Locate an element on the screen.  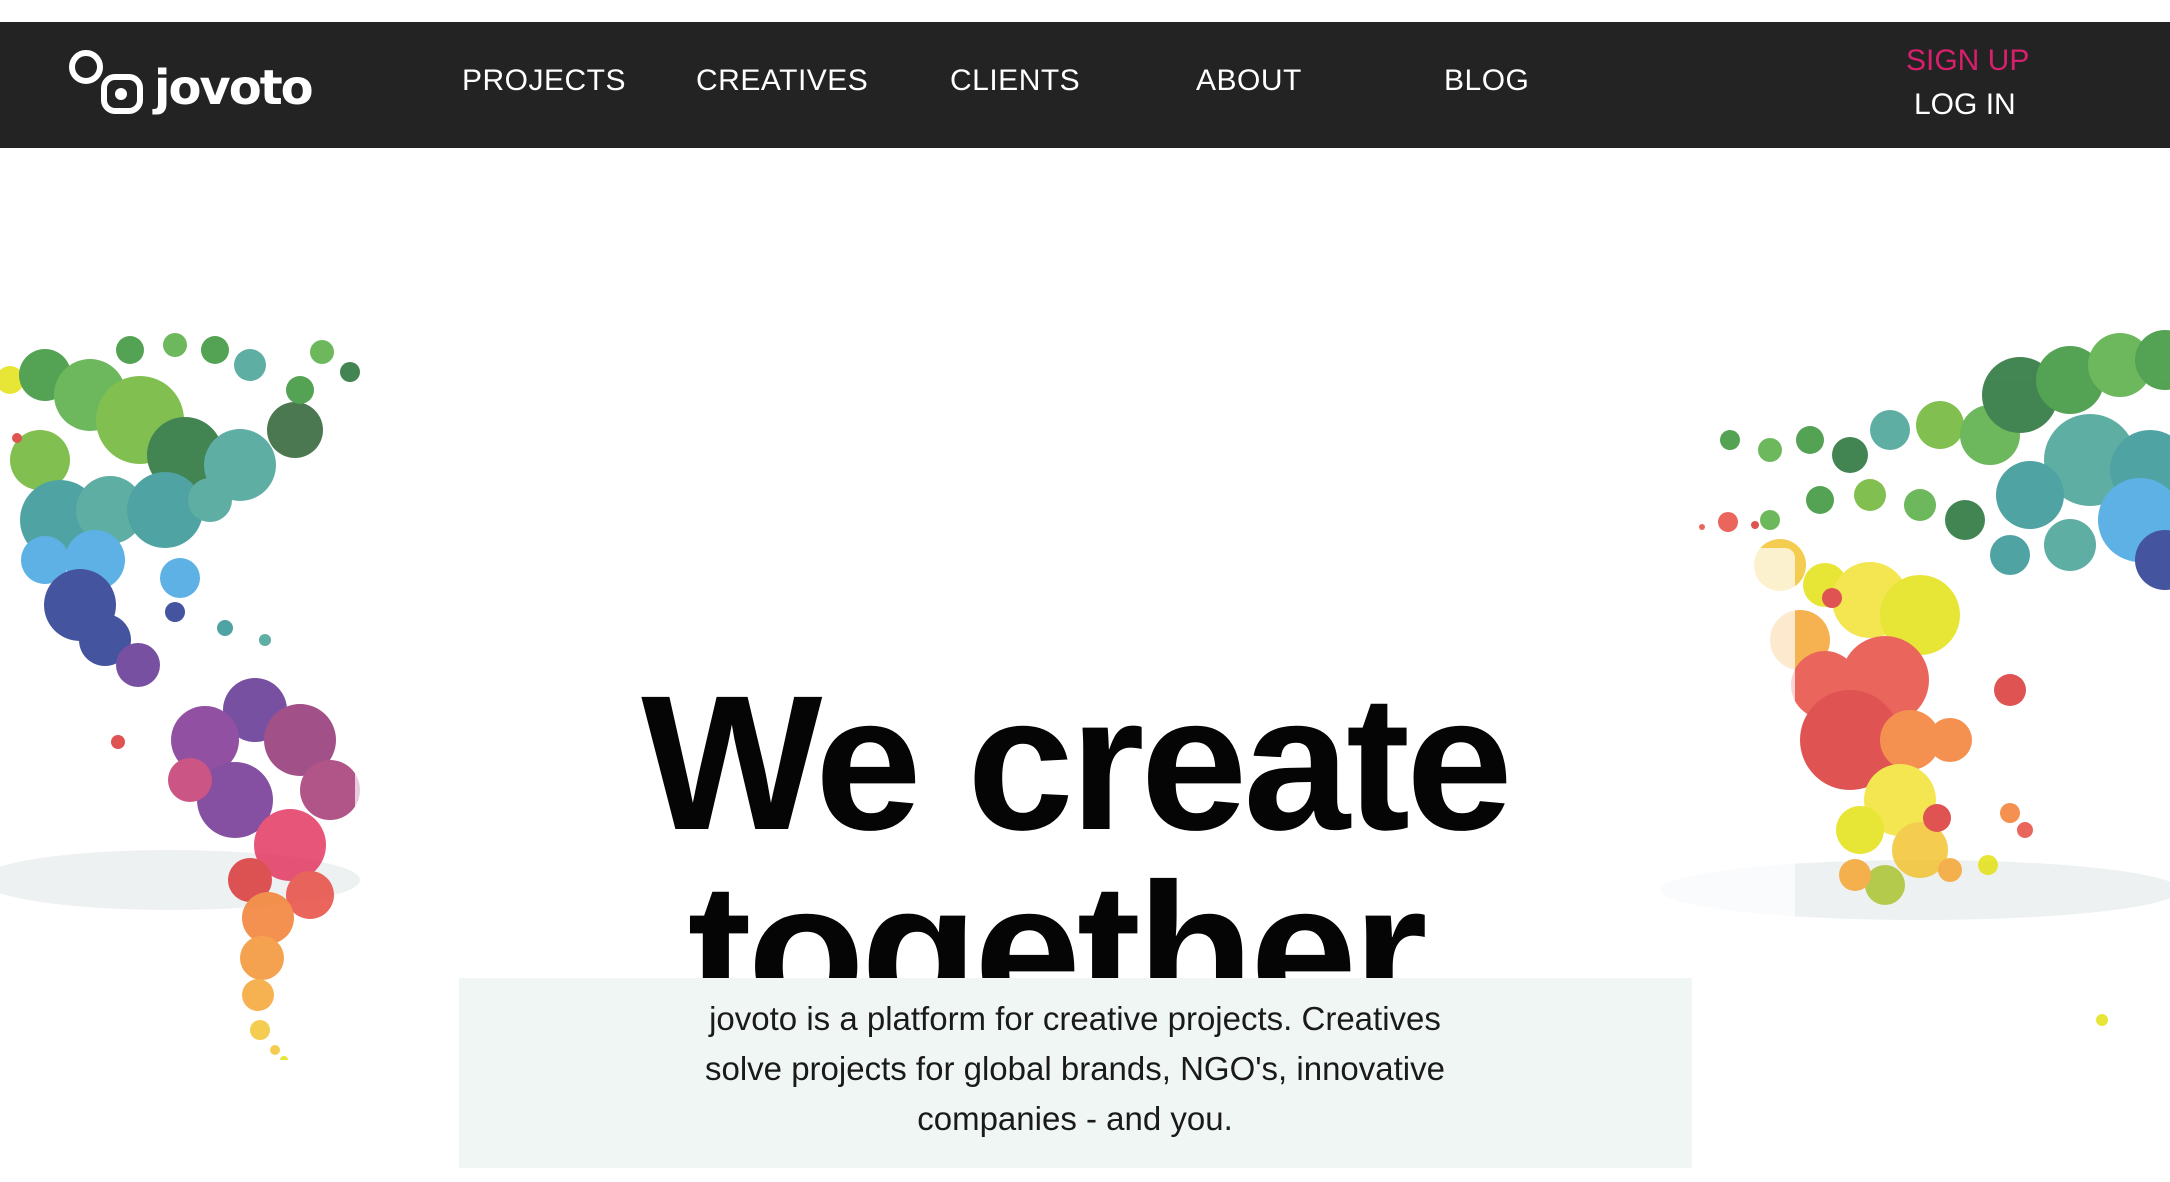
nav-blog: BLOG is located at coordinates (1486, 81).